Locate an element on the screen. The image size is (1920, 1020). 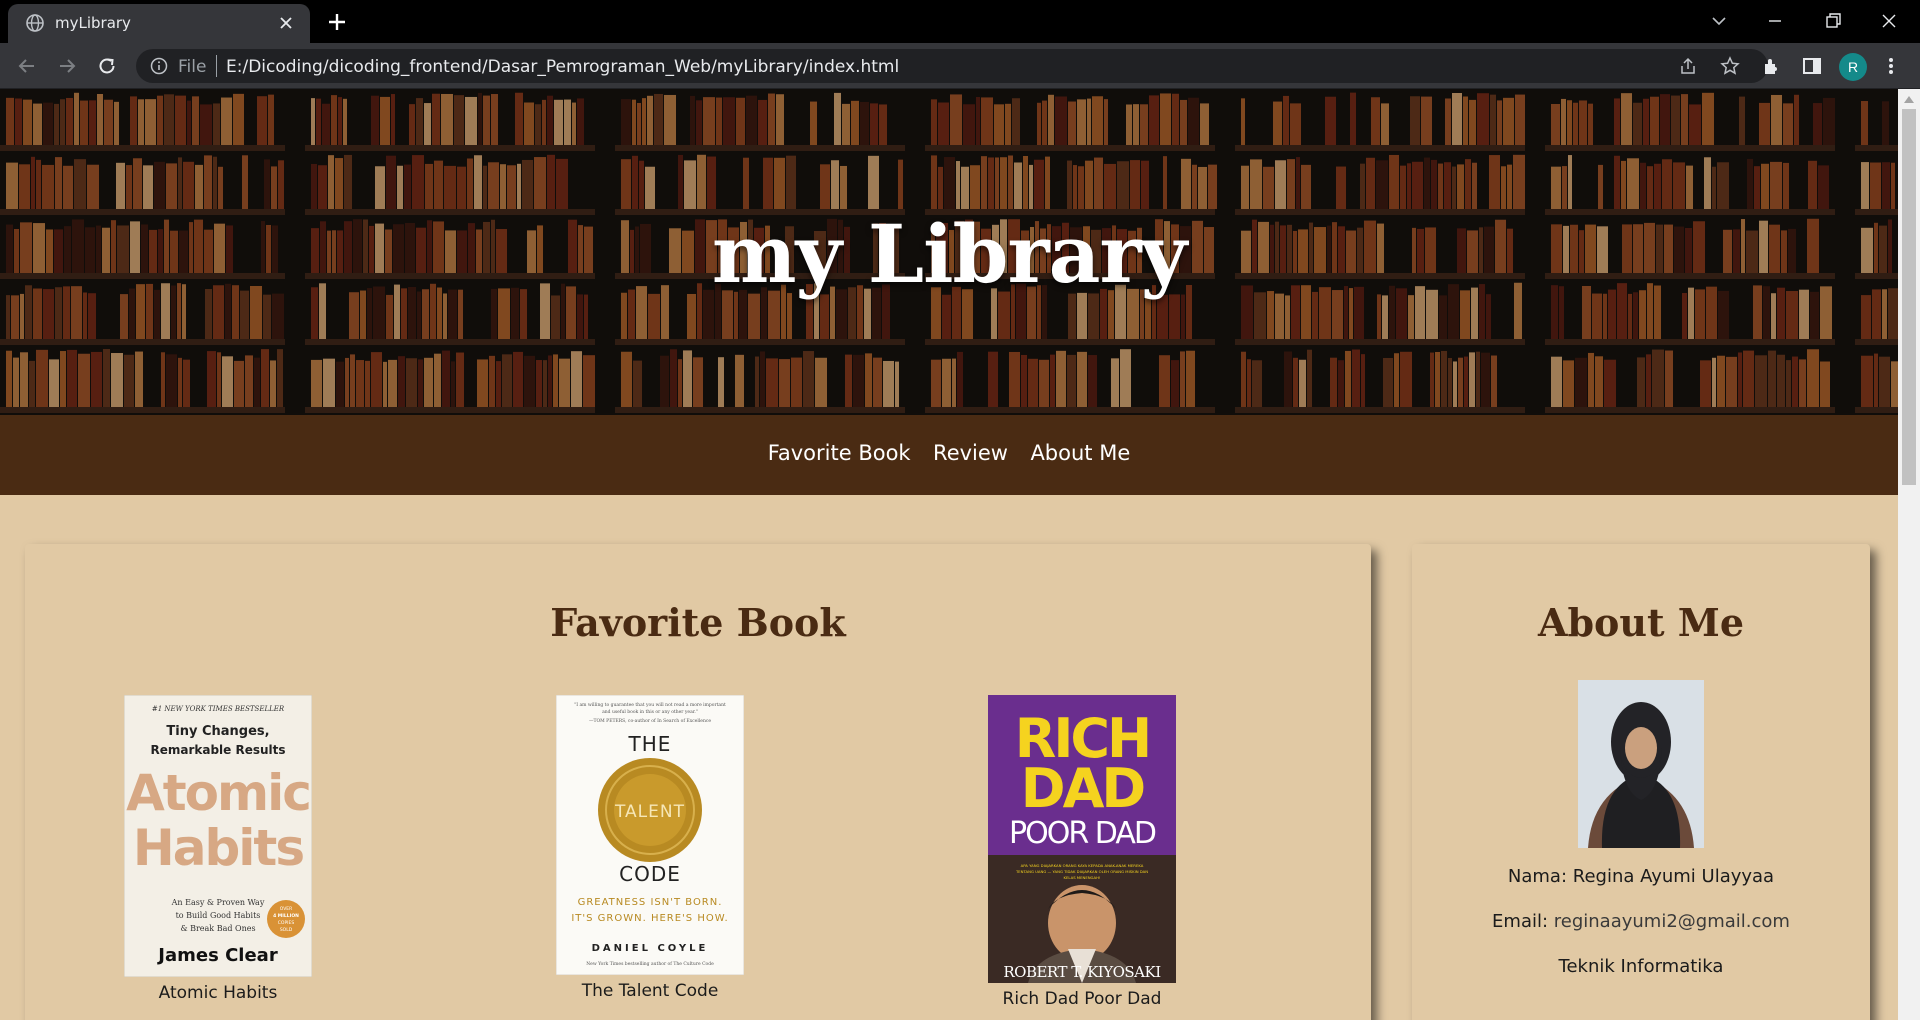
back-arrow-icon is located at coordinates (27, 66).